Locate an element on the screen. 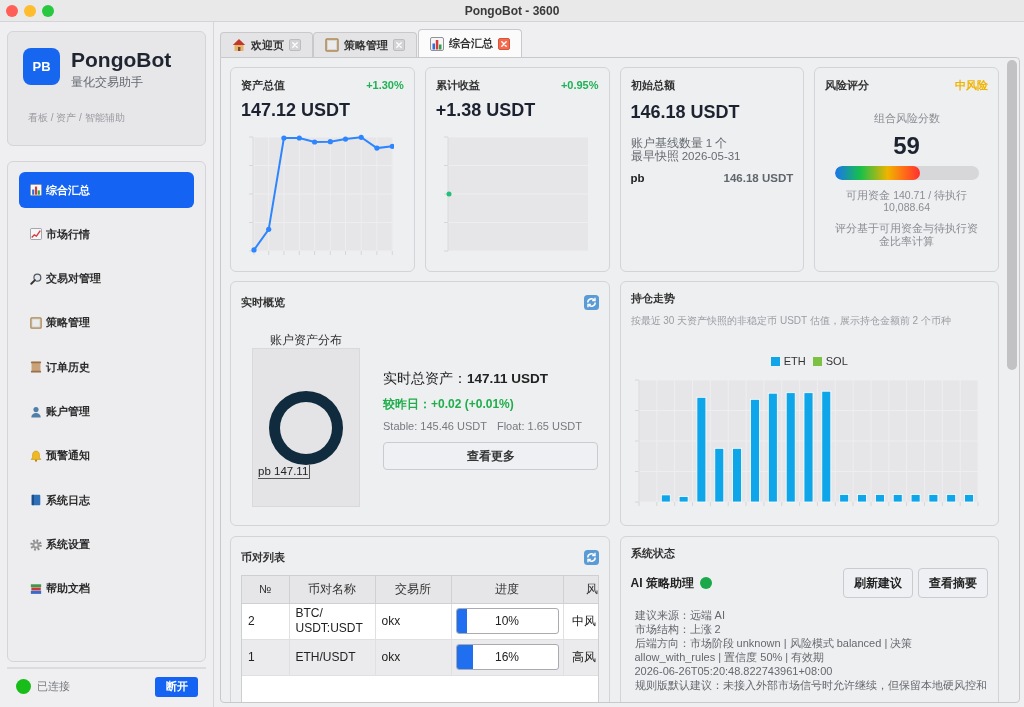 Image resolution: width=1024 pixels, height=707 pixels. app-name: PongoBot is located at coordinates (121, 60).